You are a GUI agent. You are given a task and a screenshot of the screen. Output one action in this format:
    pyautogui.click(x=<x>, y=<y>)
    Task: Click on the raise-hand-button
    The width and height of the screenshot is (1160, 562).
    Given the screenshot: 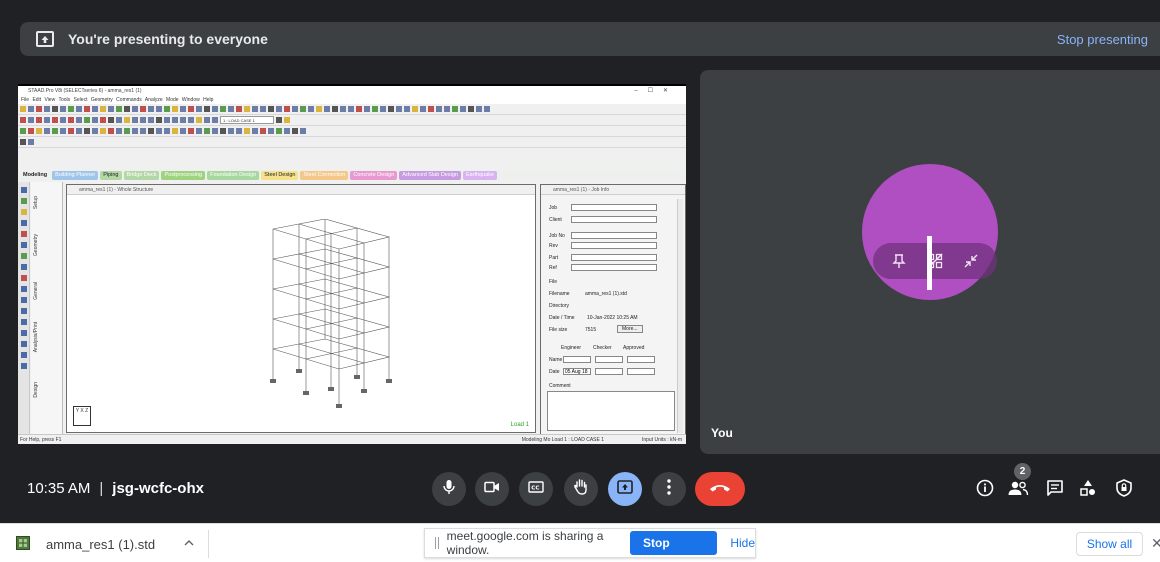 What is the action you would take?
    pyautogui.click(x=581, y=489)
    